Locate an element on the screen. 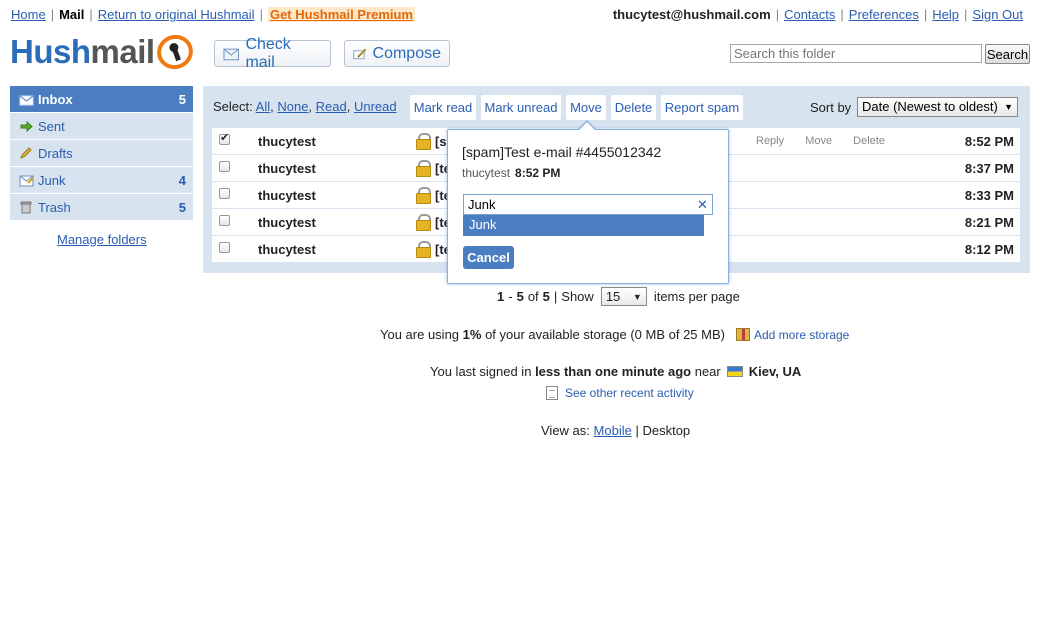 This screenshot has height=638, width=1040. premium-link: Get Hushmail Premium is located at coordinates (341, 14).